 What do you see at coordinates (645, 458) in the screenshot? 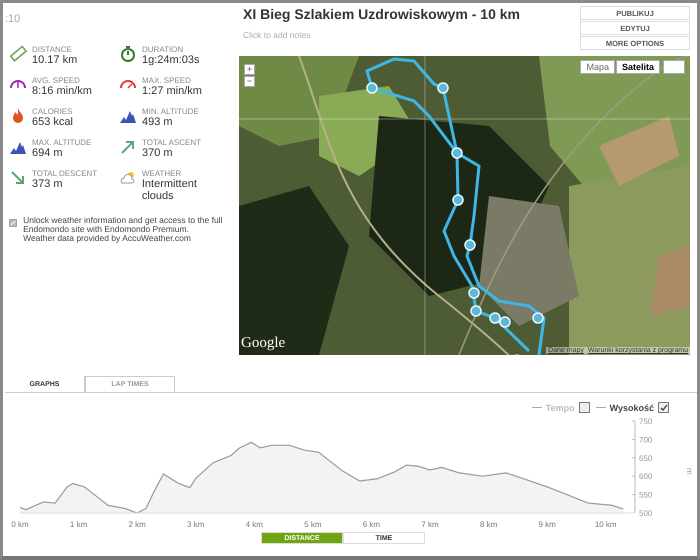
I see `y-tick-label: 650` at bounding box center [645, 458].